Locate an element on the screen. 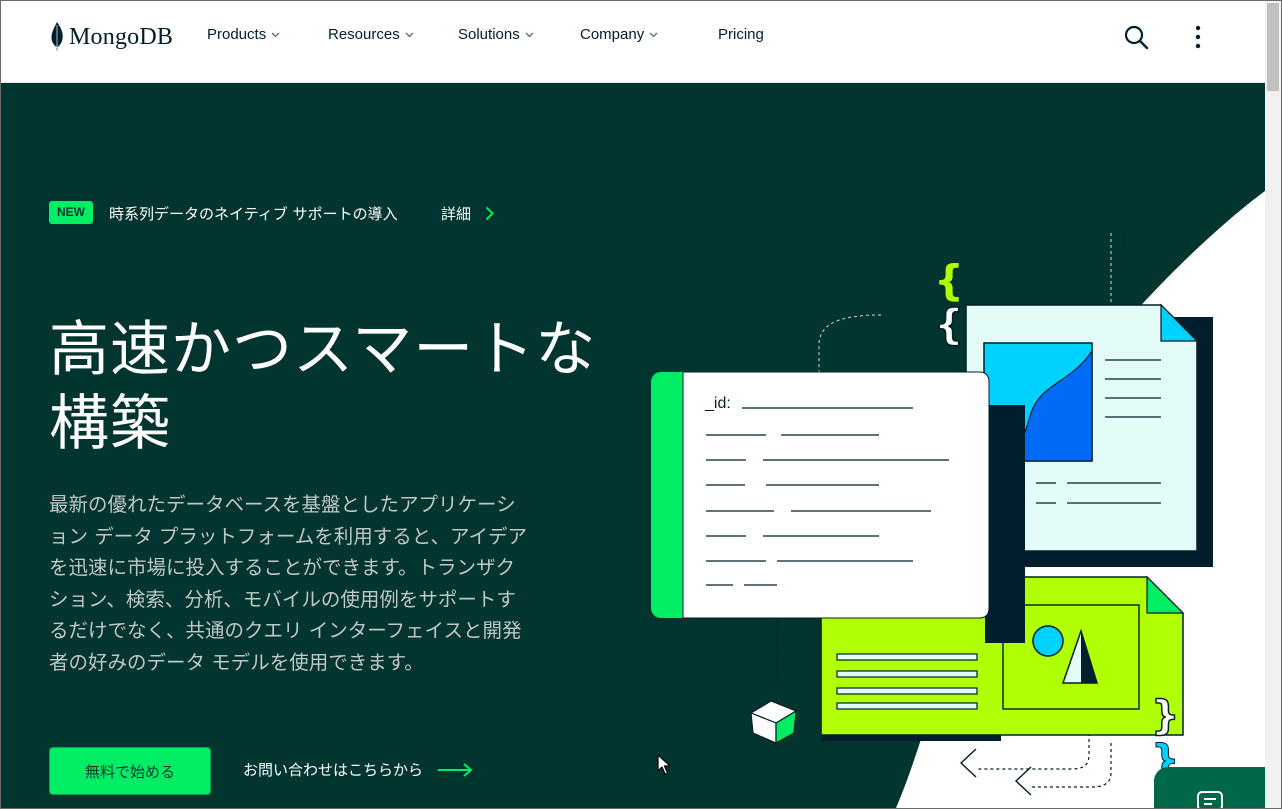 The height and width of the screenshot is (809, 1282). chat-widget-button is located at coordinates (1209, 787).